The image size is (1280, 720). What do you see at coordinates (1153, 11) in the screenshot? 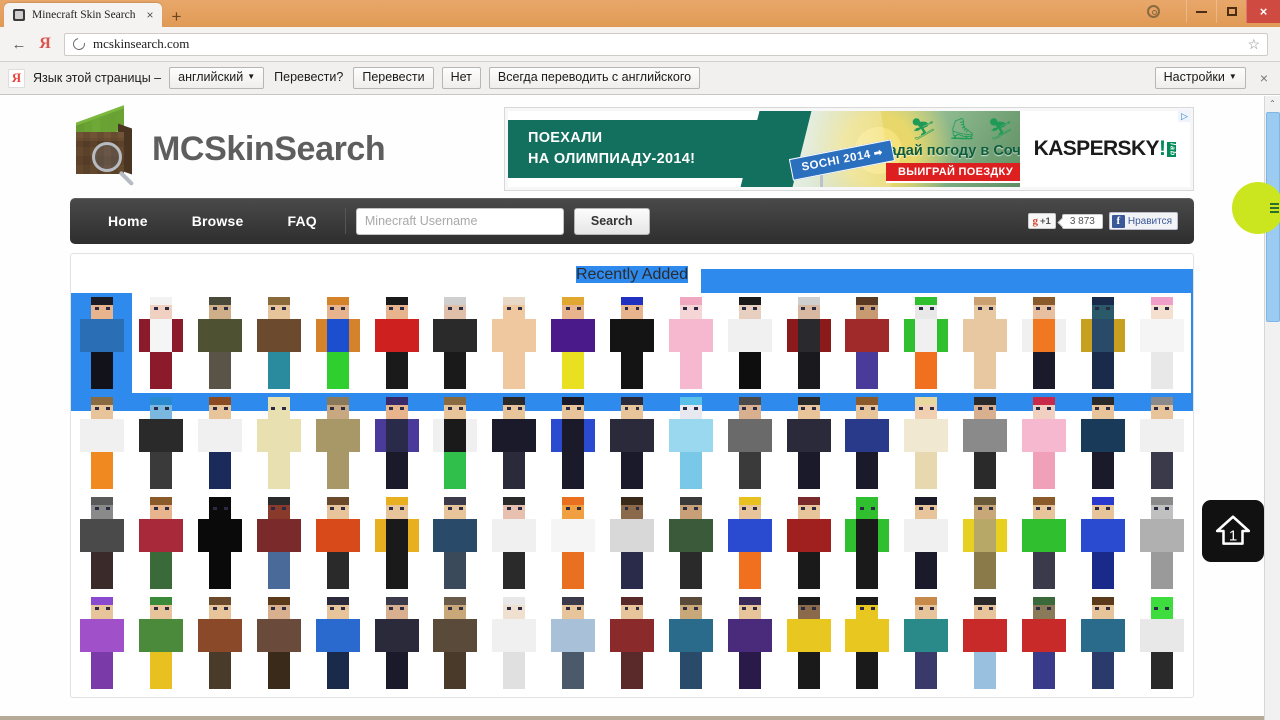
I see `gear-icon` at bounding box center [1153, 11].